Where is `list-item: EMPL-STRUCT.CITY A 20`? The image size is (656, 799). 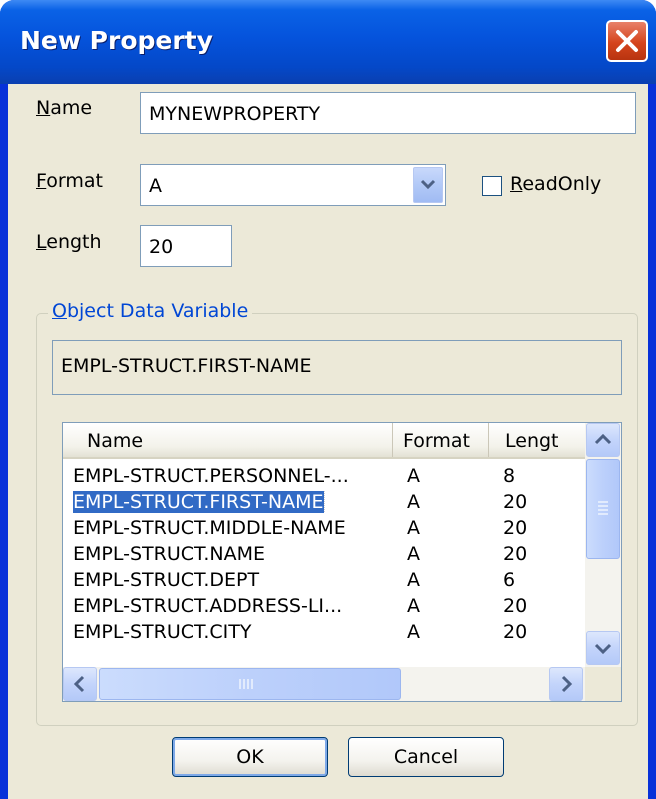
list-item: EMPL-STRUCT.CITY A 20 is located at coordinates (324, 633).